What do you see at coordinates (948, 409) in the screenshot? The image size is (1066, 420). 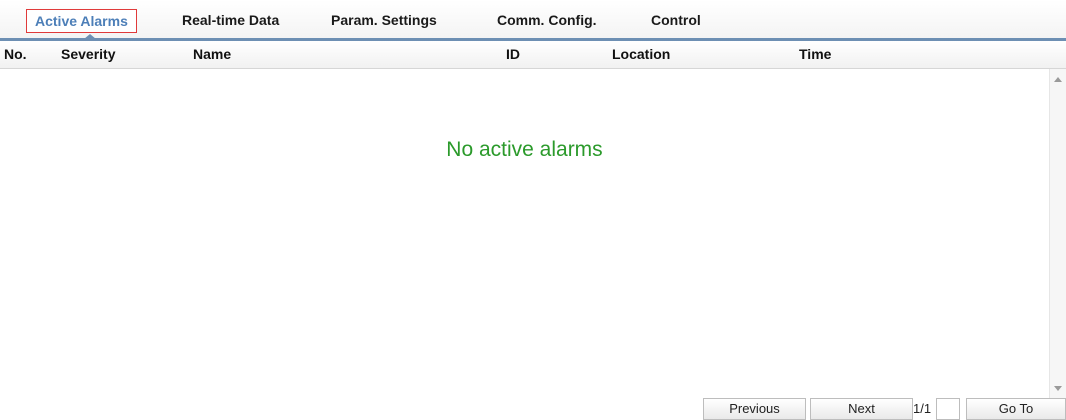 I see `page-number-input` at bounding box center [948, 409].